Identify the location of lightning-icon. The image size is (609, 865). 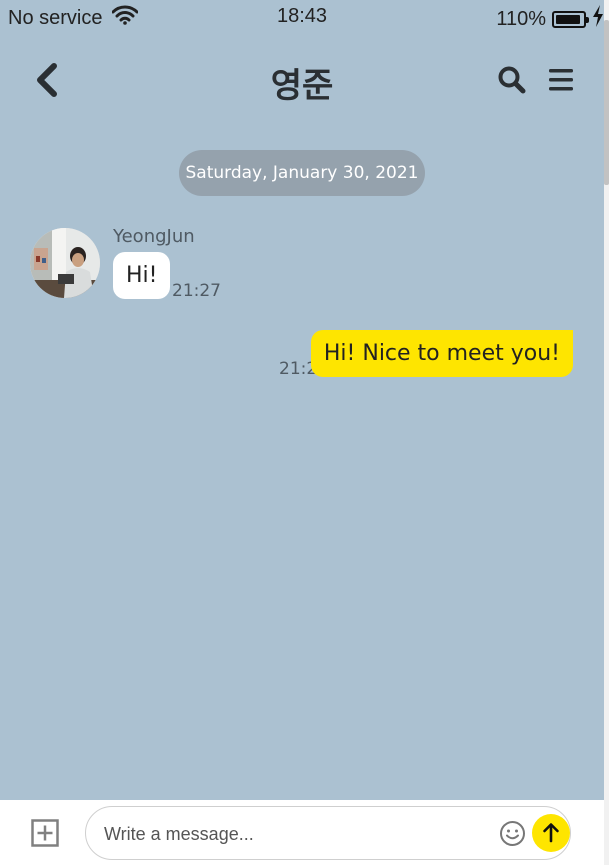
(598, 19).